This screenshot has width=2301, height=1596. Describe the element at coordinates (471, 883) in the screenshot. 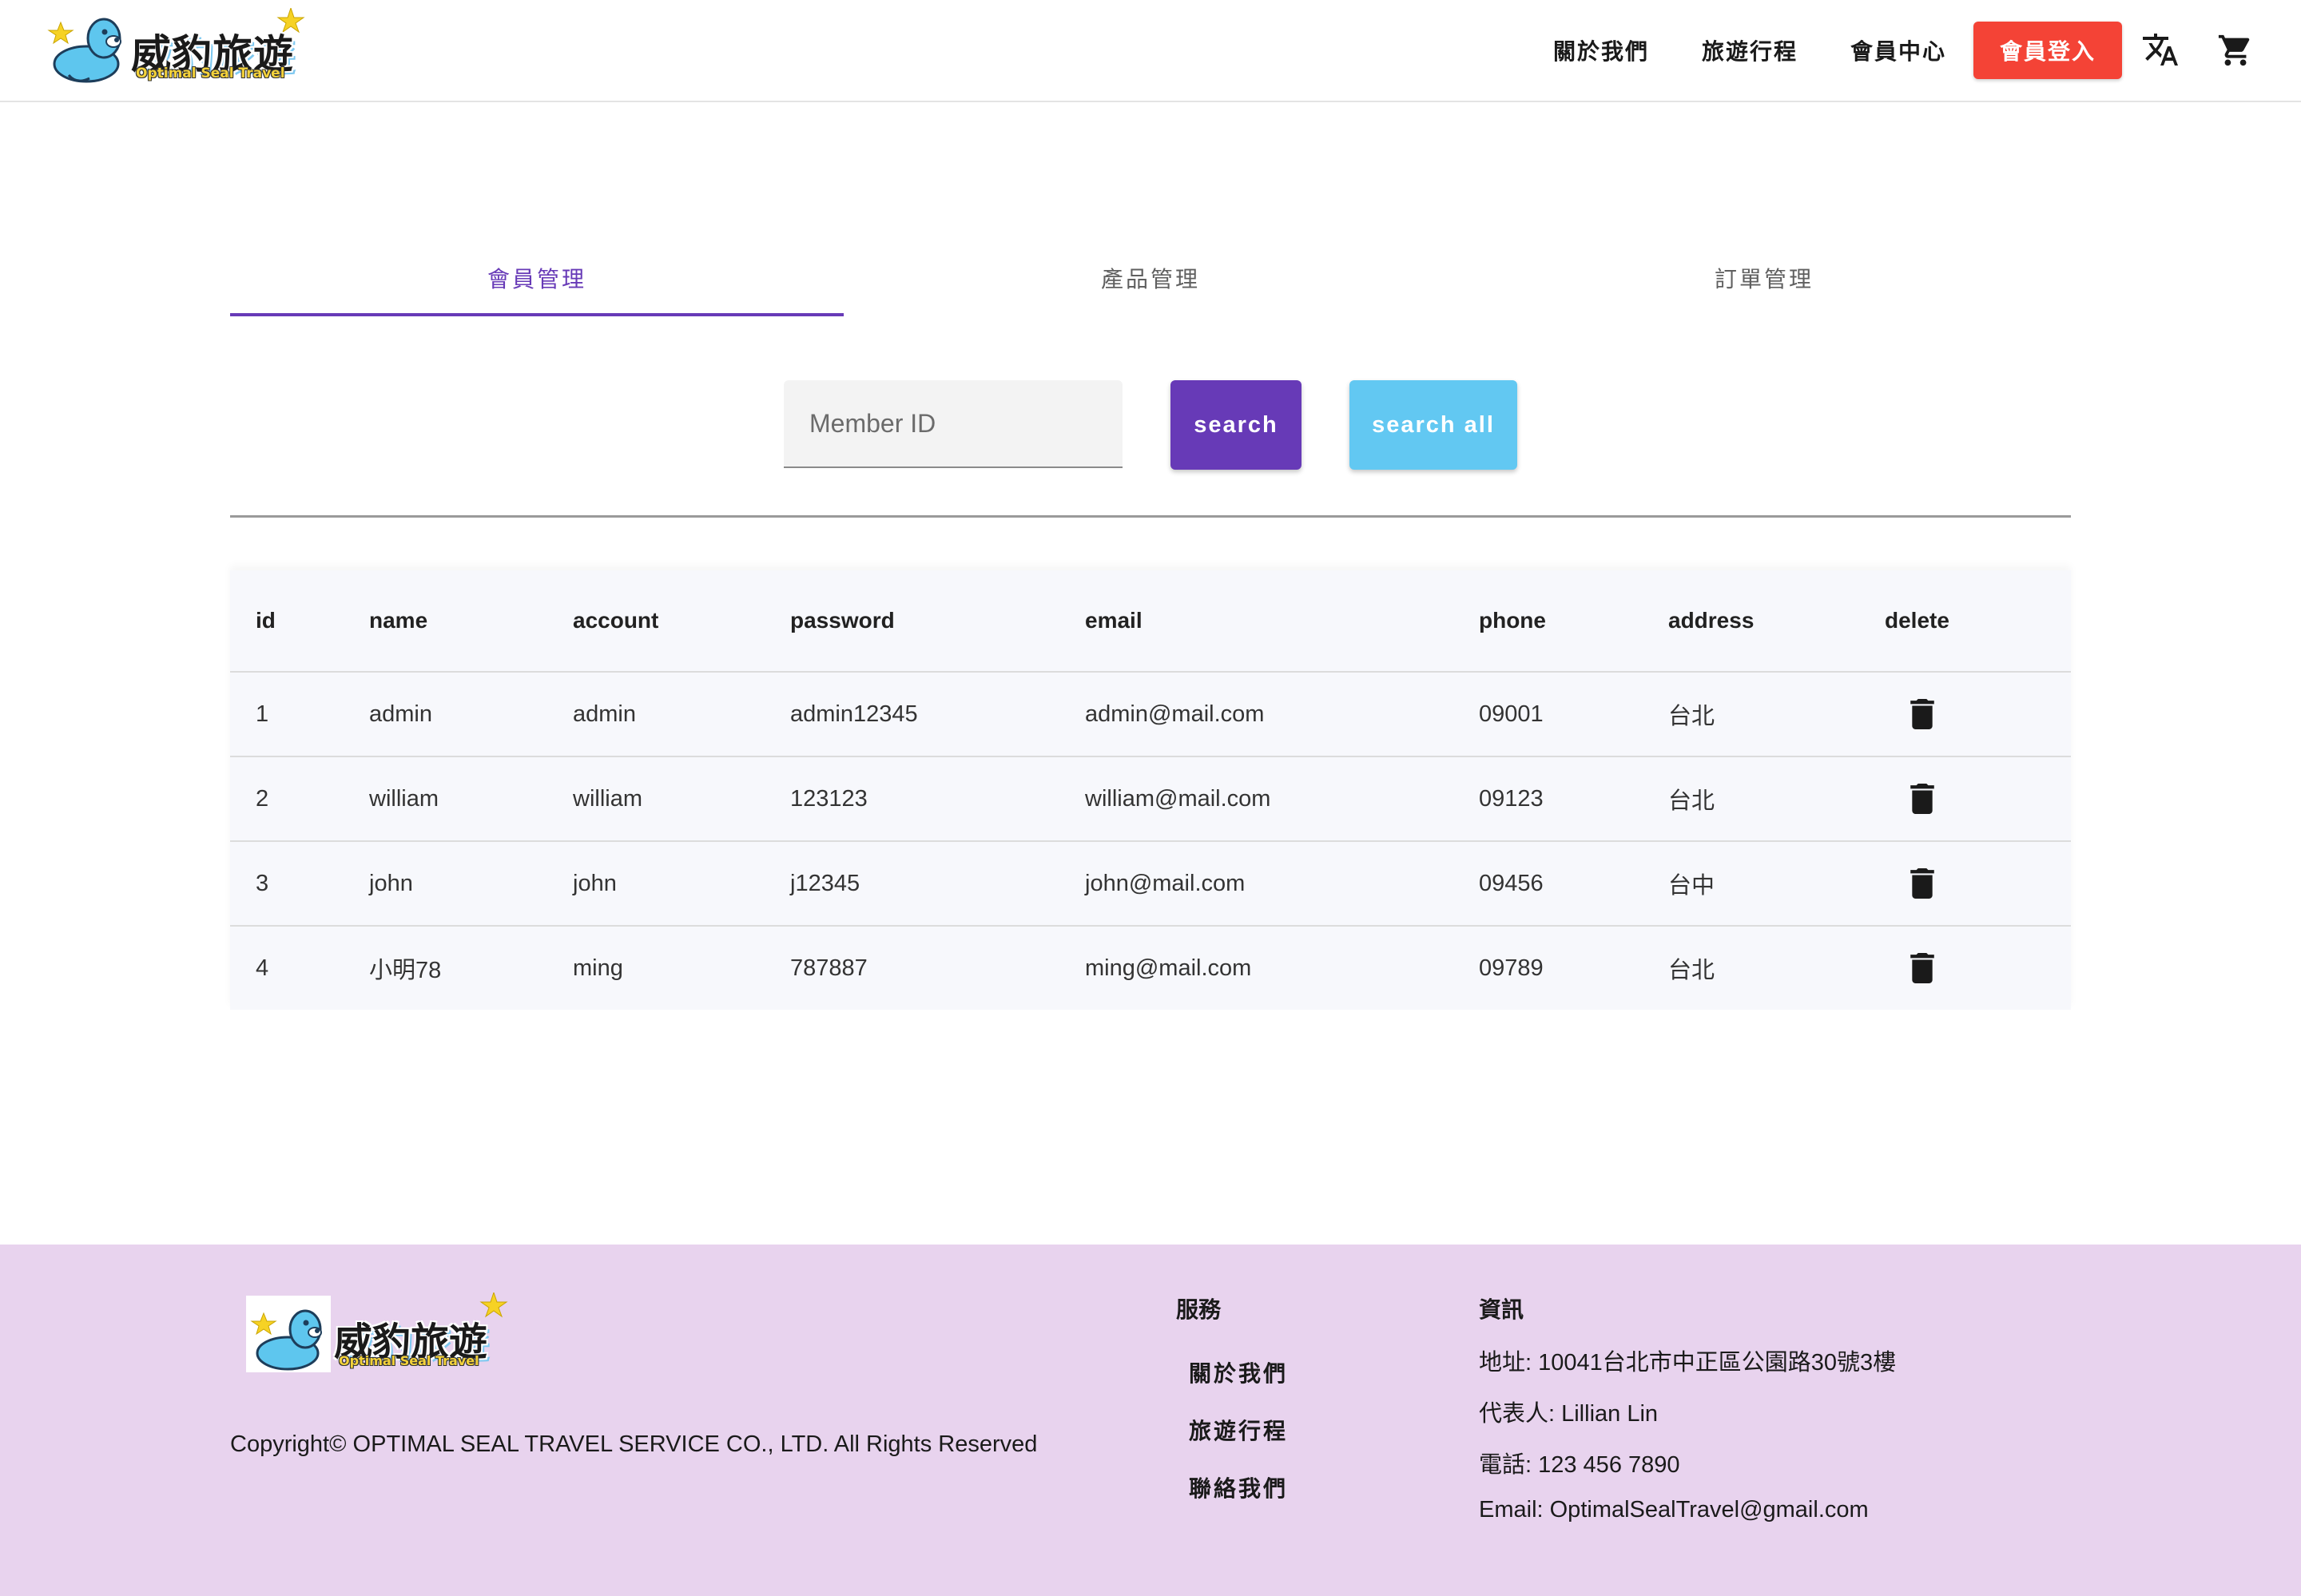

I see `cell-name: john` at that location.